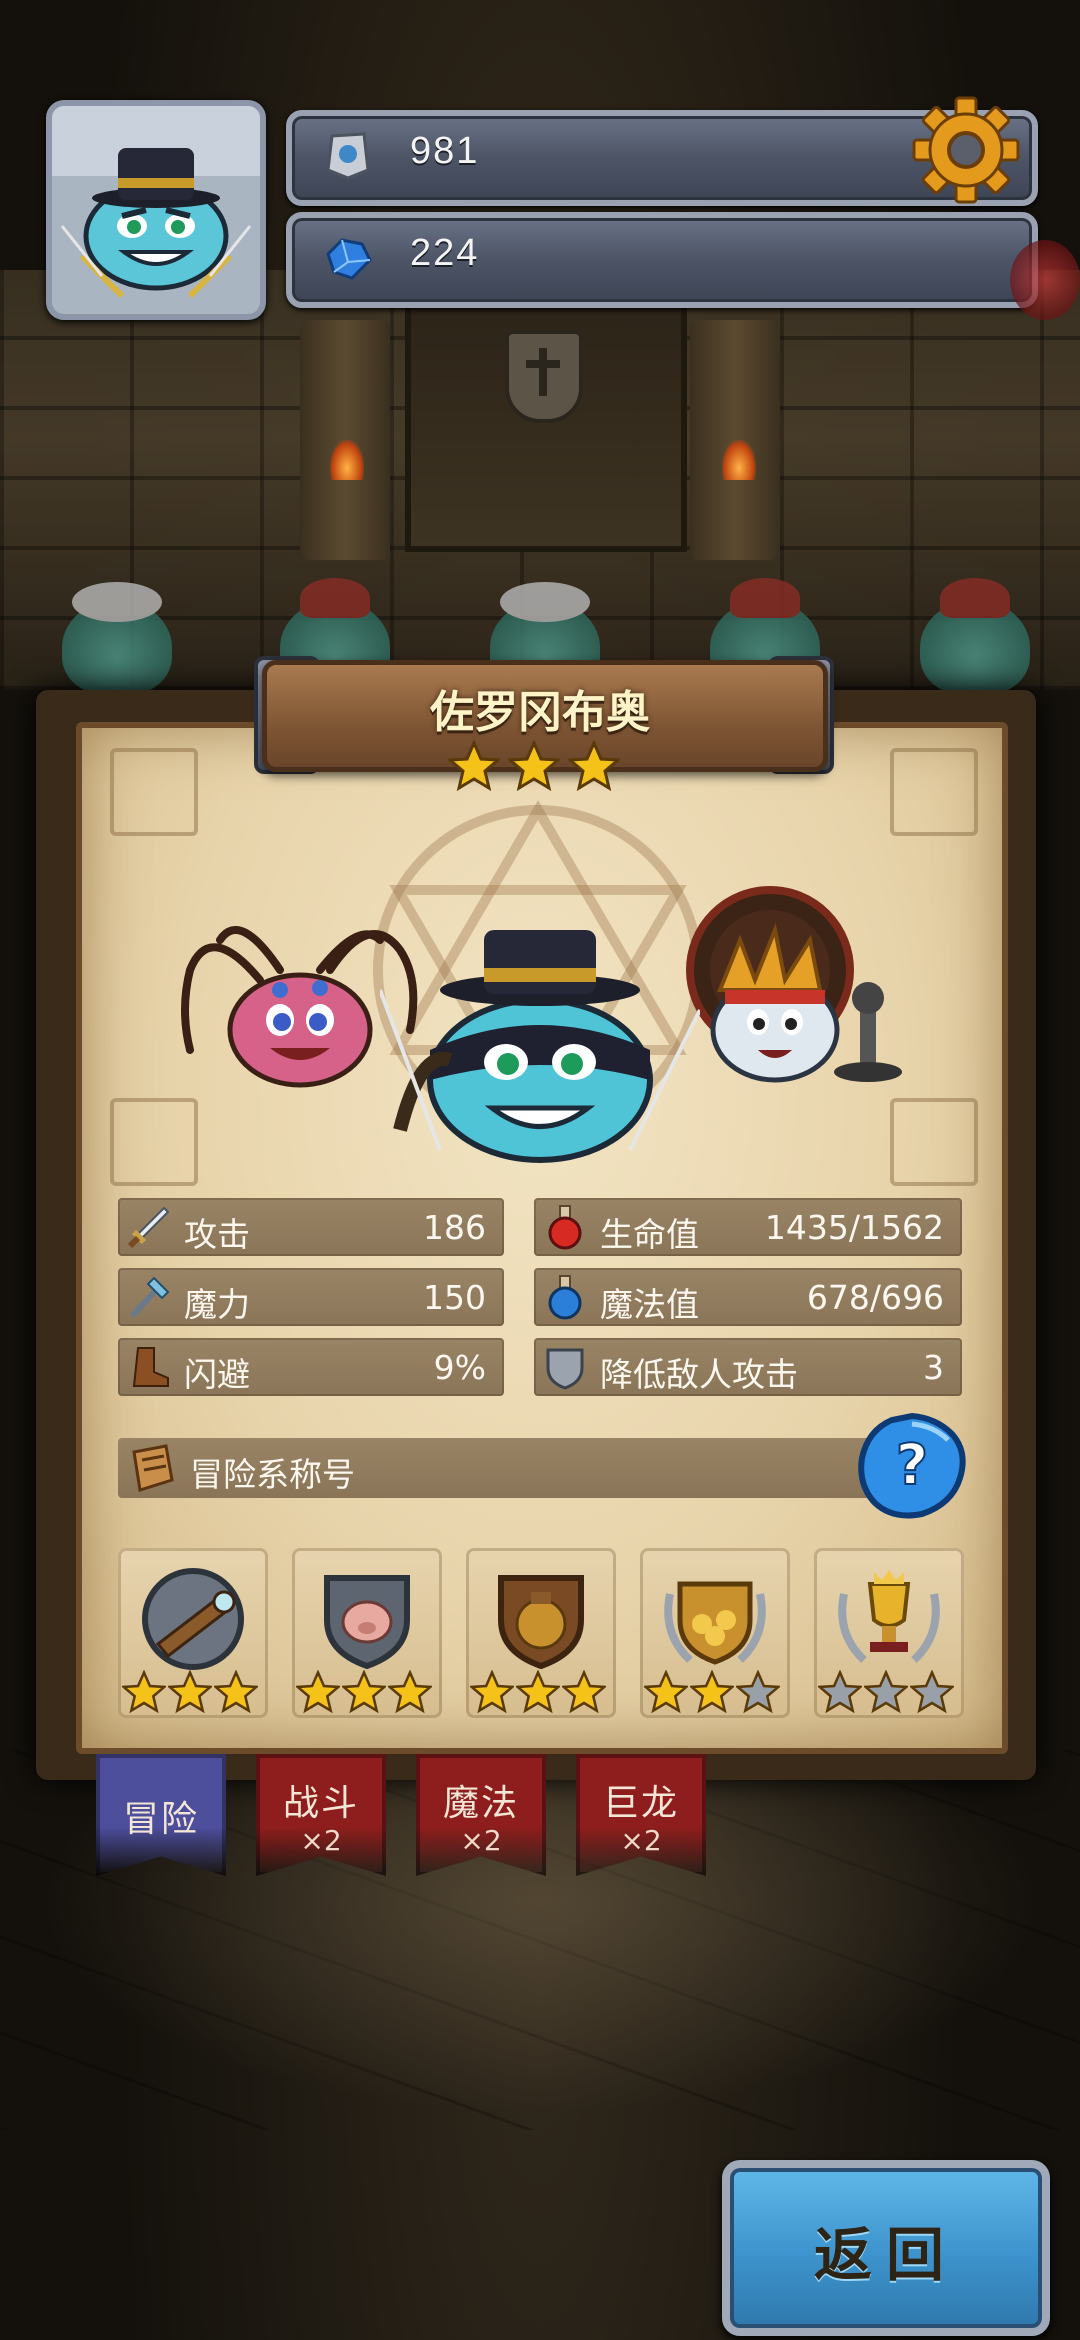  What do you see at coordinates (217, 1374) in the screenshot?
I see `stat-label: 闪避` at bounding box center [217, 1374].